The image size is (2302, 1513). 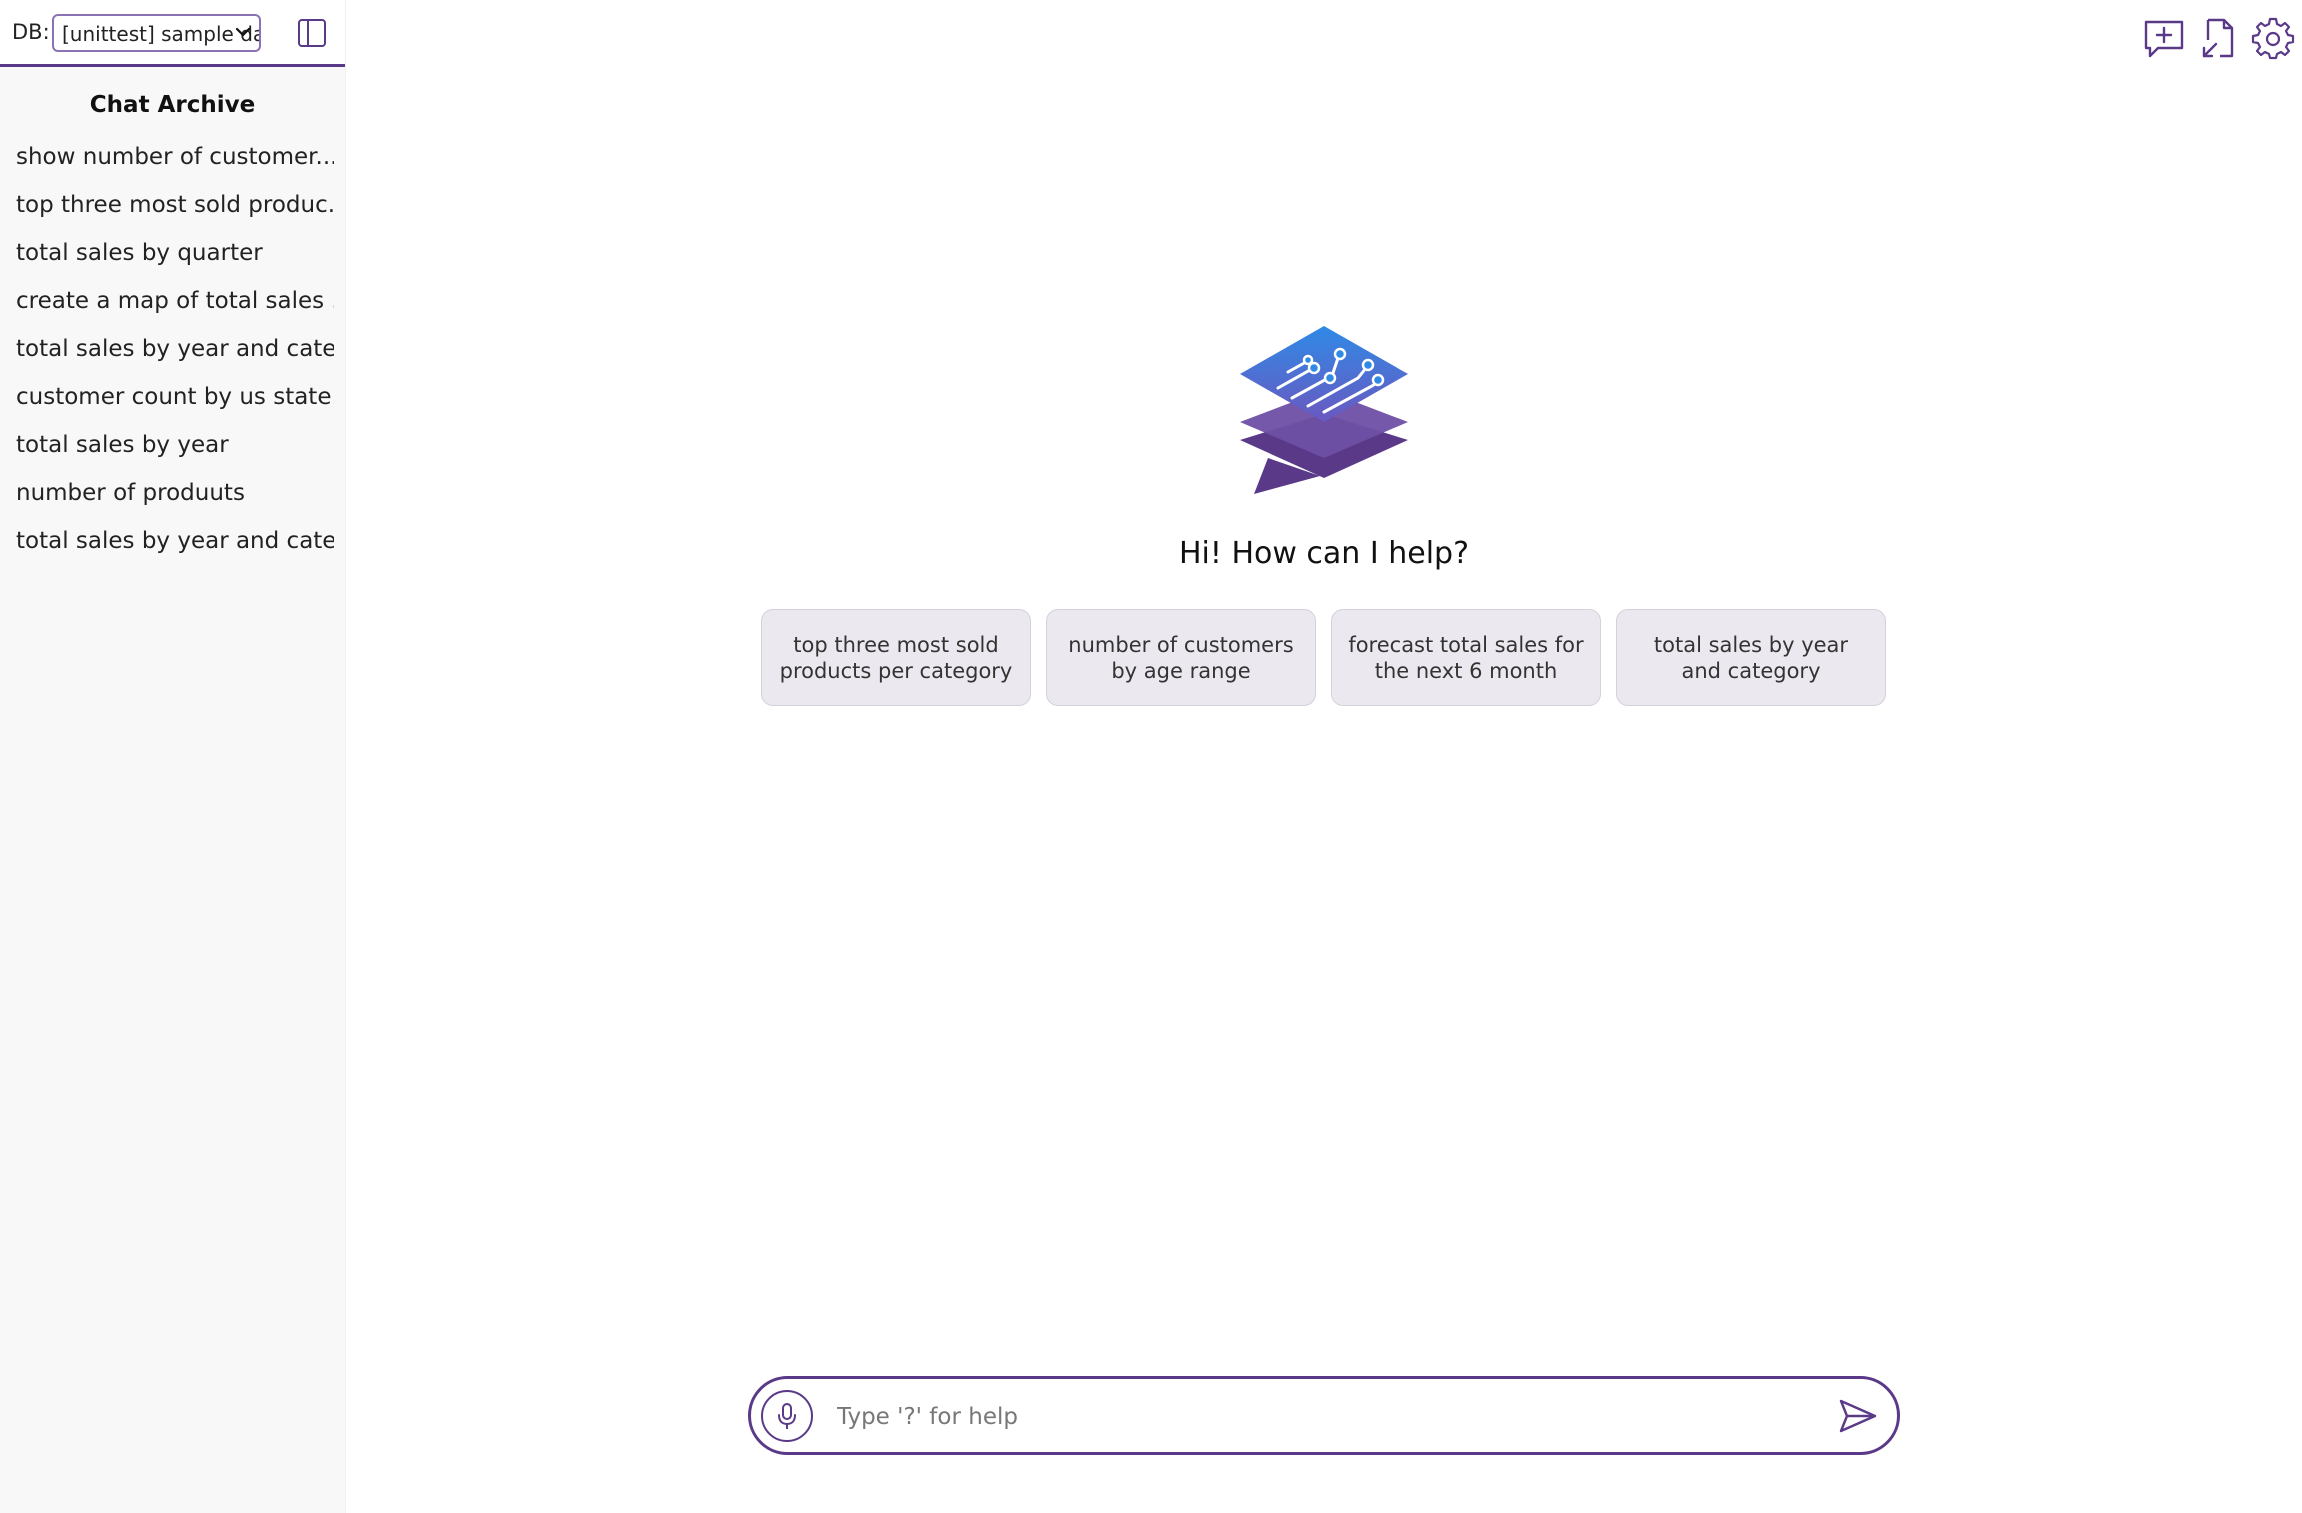 What do you see at coordinates (1287, 1417) in the screenshot?
I see `chat-message-input` at bounding box center [1287, 1417].